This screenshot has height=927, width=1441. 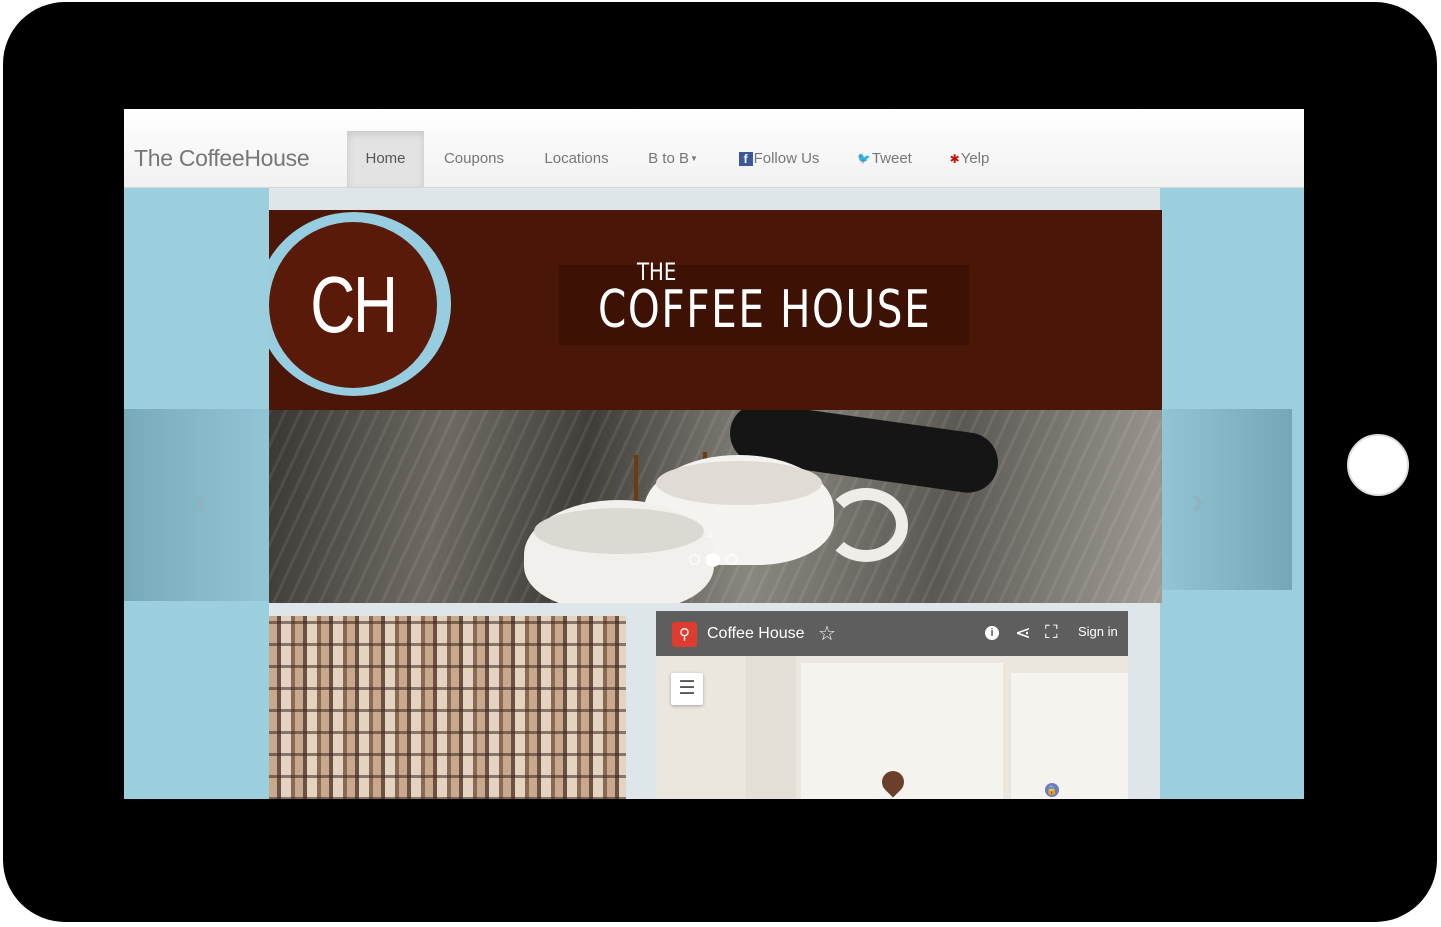 What do you see at coordinates (891, 158) in the screenshot?
I see `nav-tweet-label: Tweet` at bounding box center [891, 158].